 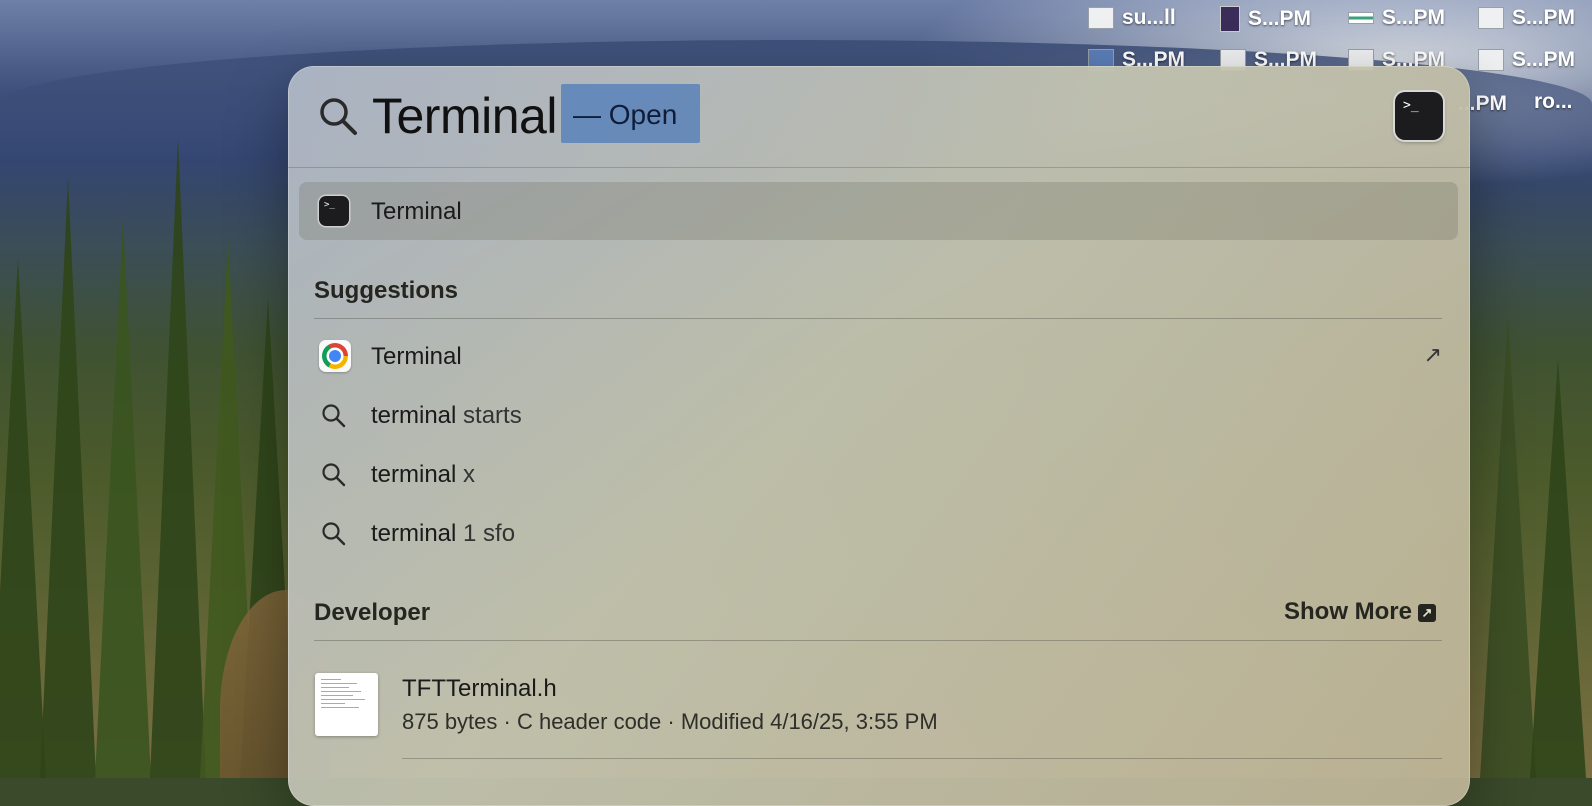 What do you see at coordinates (878, 211) in the screenshot?
I see `top-hit-terminal: >_ Terminal` at bounding box center [878, 211].